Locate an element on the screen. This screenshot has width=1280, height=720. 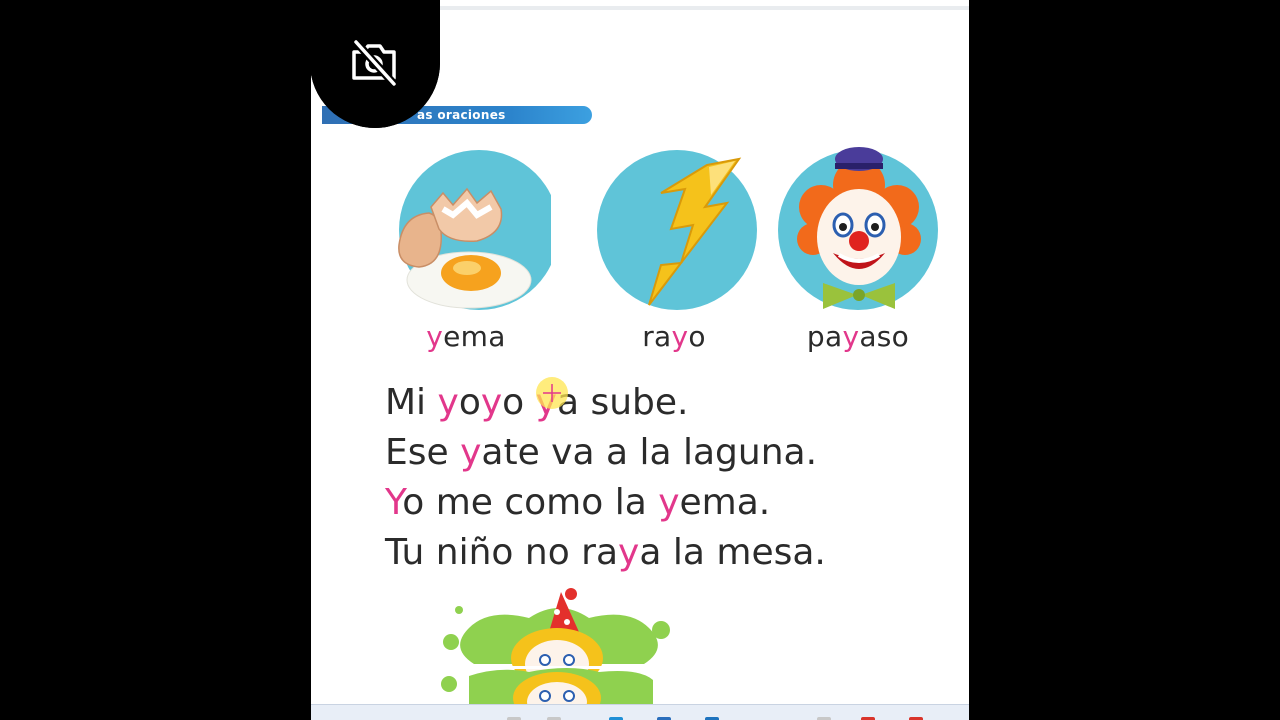
clown-icon is located at coordinates (858, 228).